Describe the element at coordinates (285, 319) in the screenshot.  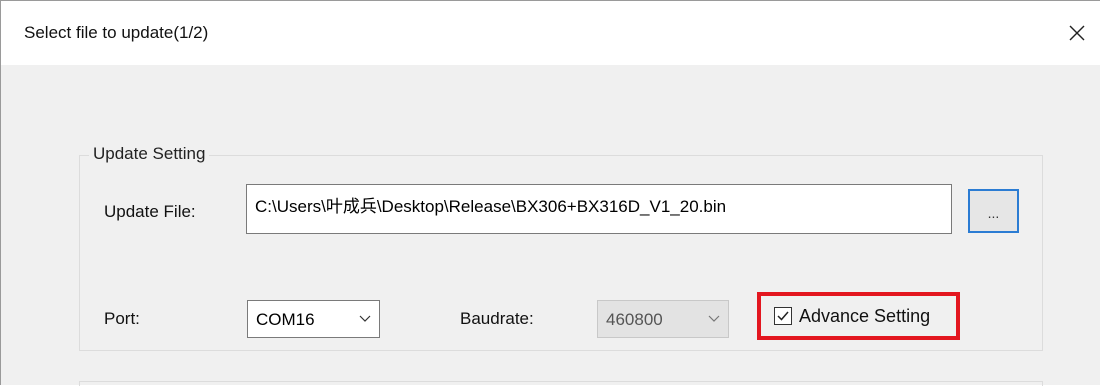
I see `port-value: COM16` at that location.